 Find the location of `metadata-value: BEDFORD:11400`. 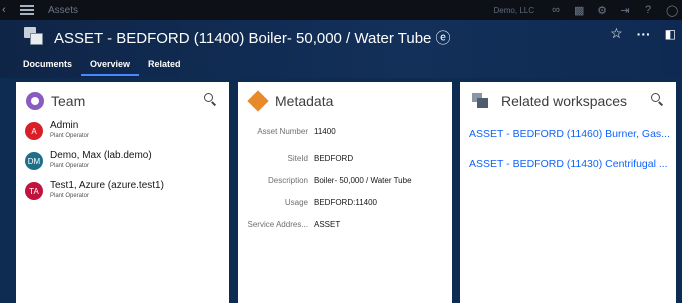

metadata-value: BEDFORD:11400 is located at coordinates (345, 202).